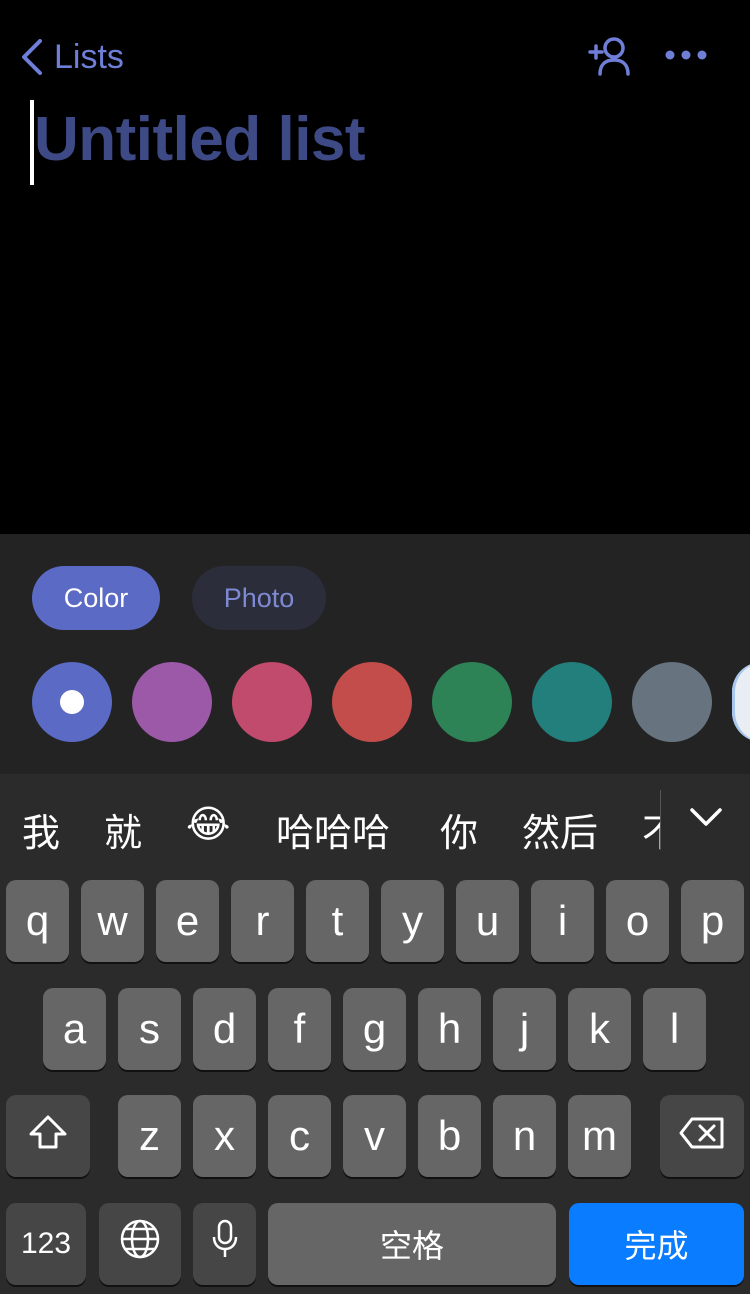  I want to click on key-v: v, so click(374, 1136).